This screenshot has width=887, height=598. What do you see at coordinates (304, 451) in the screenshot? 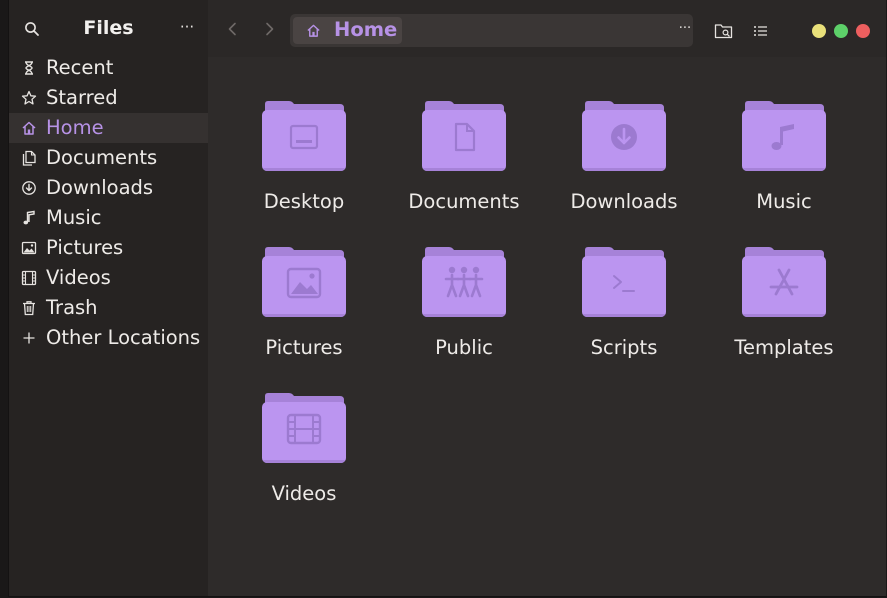
I see `folder-item-videos: Videos` at bounding box center [304, 451].